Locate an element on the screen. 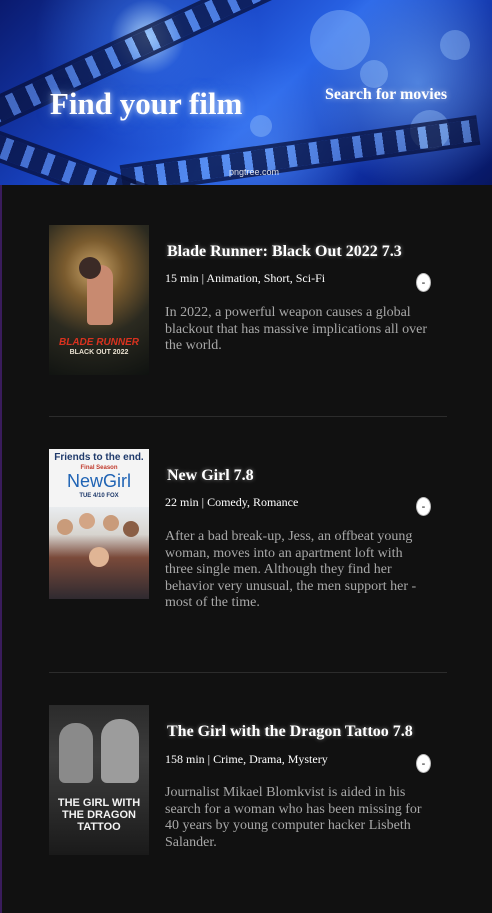 The height and width of the screenshot is (913, 492). poster-tagline: Friends to the end. is located at coordinates (99, 457).